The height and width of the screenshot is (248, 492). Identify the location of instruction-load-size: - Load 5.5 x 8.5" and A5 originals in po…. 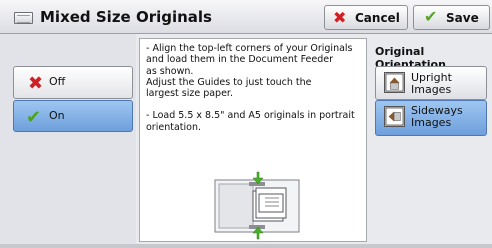
(250, 121).